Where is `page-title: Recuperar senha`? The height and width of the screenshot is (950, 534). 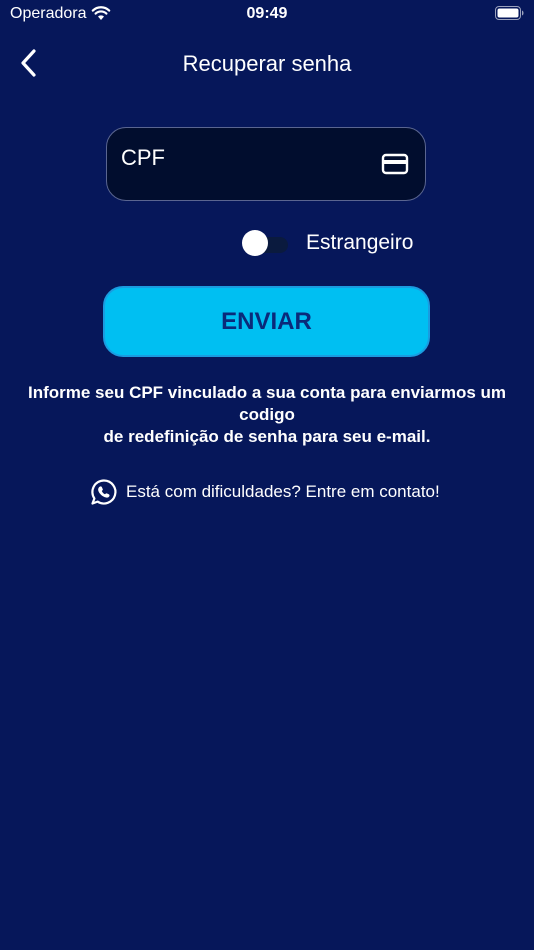
page-title: Recuperar senha is located at coordinates (267, 63).